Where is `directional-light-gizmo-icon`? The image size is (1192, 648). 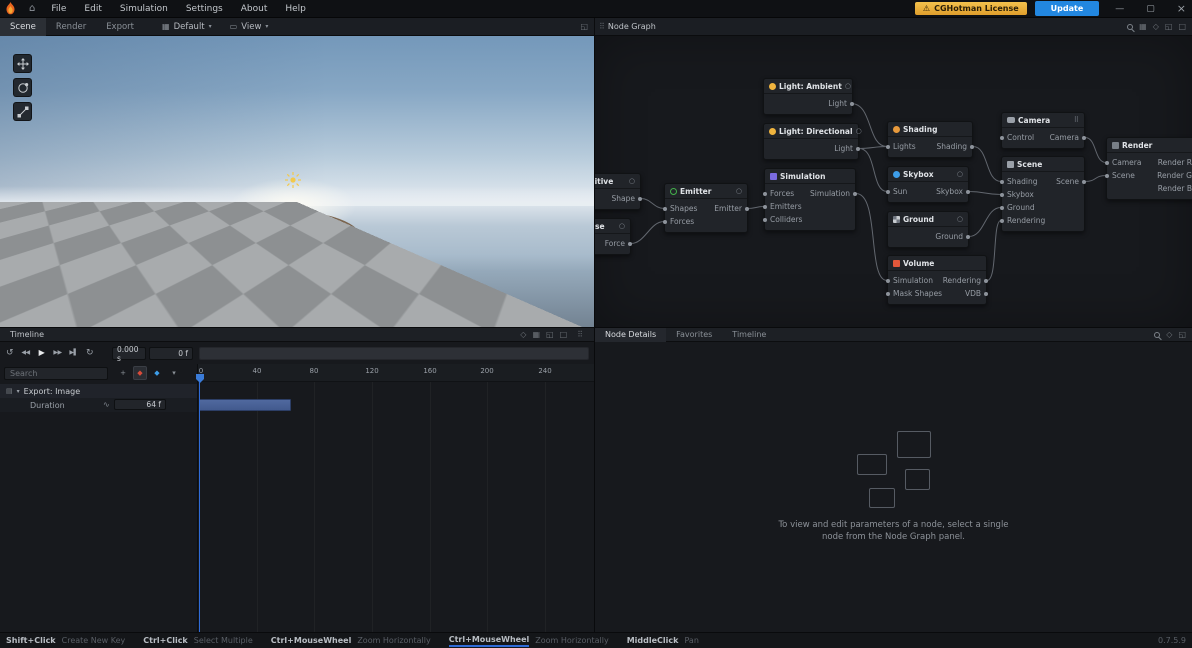 directional-light-gizmo-icon is located at coordinates (293, 318).